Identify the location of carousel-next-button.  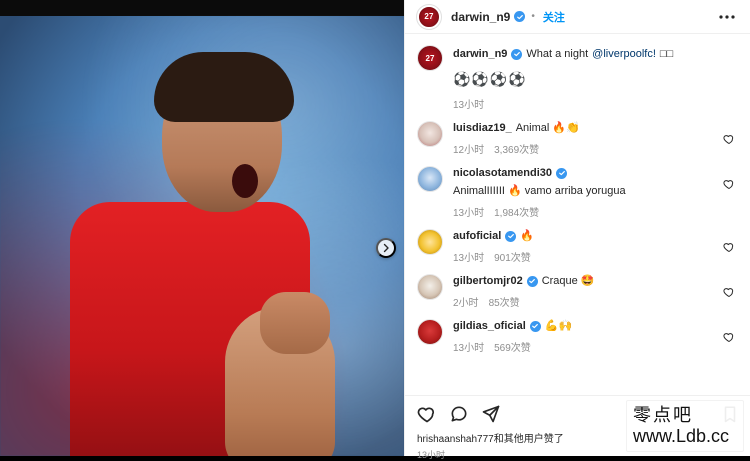
(386, 248).